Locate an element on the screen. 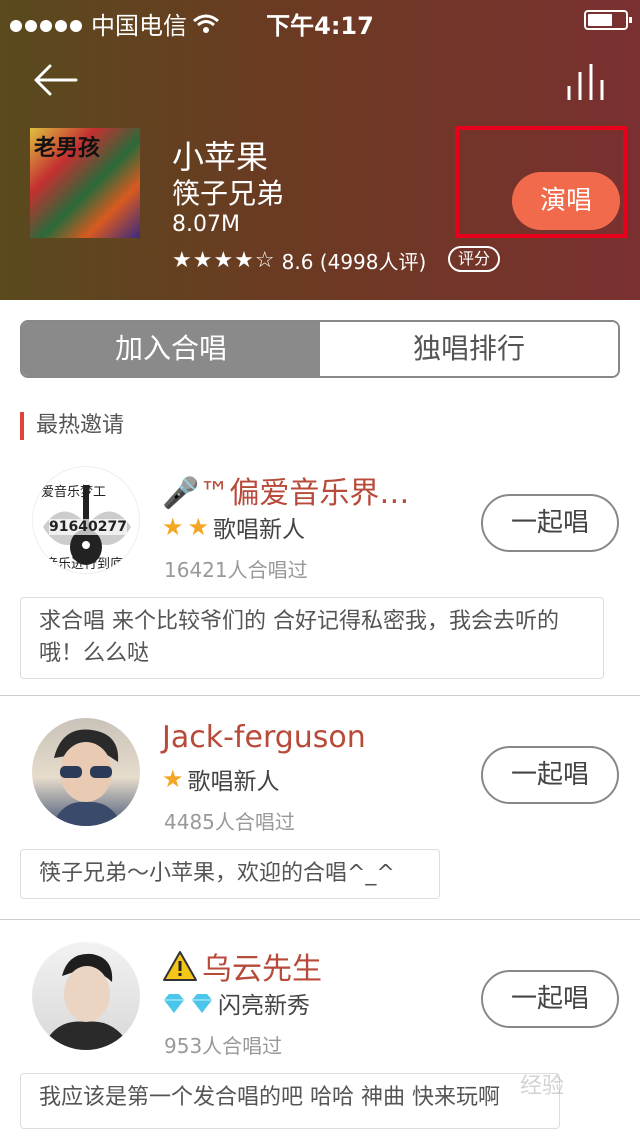  section-title: 最热邀请 is located at coordinates (72, 426).